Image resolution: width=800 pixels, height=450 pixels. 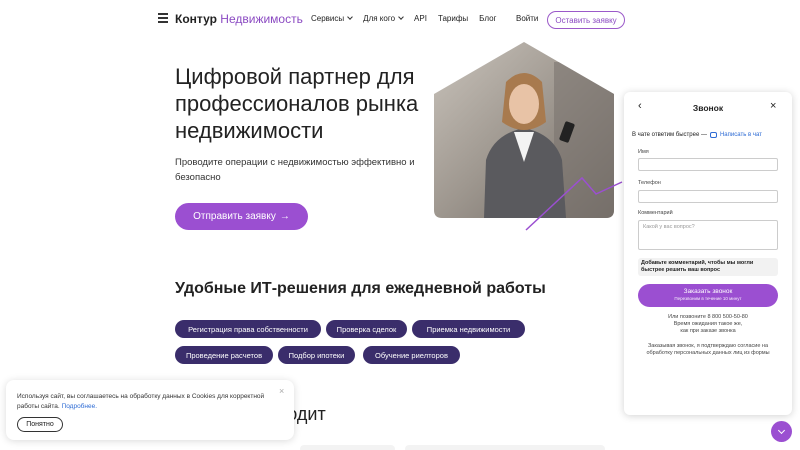 What do you see at coordinates (643, 152) in the screenshot?
I see `name-label: Имя` at bounding box center [643, 152].